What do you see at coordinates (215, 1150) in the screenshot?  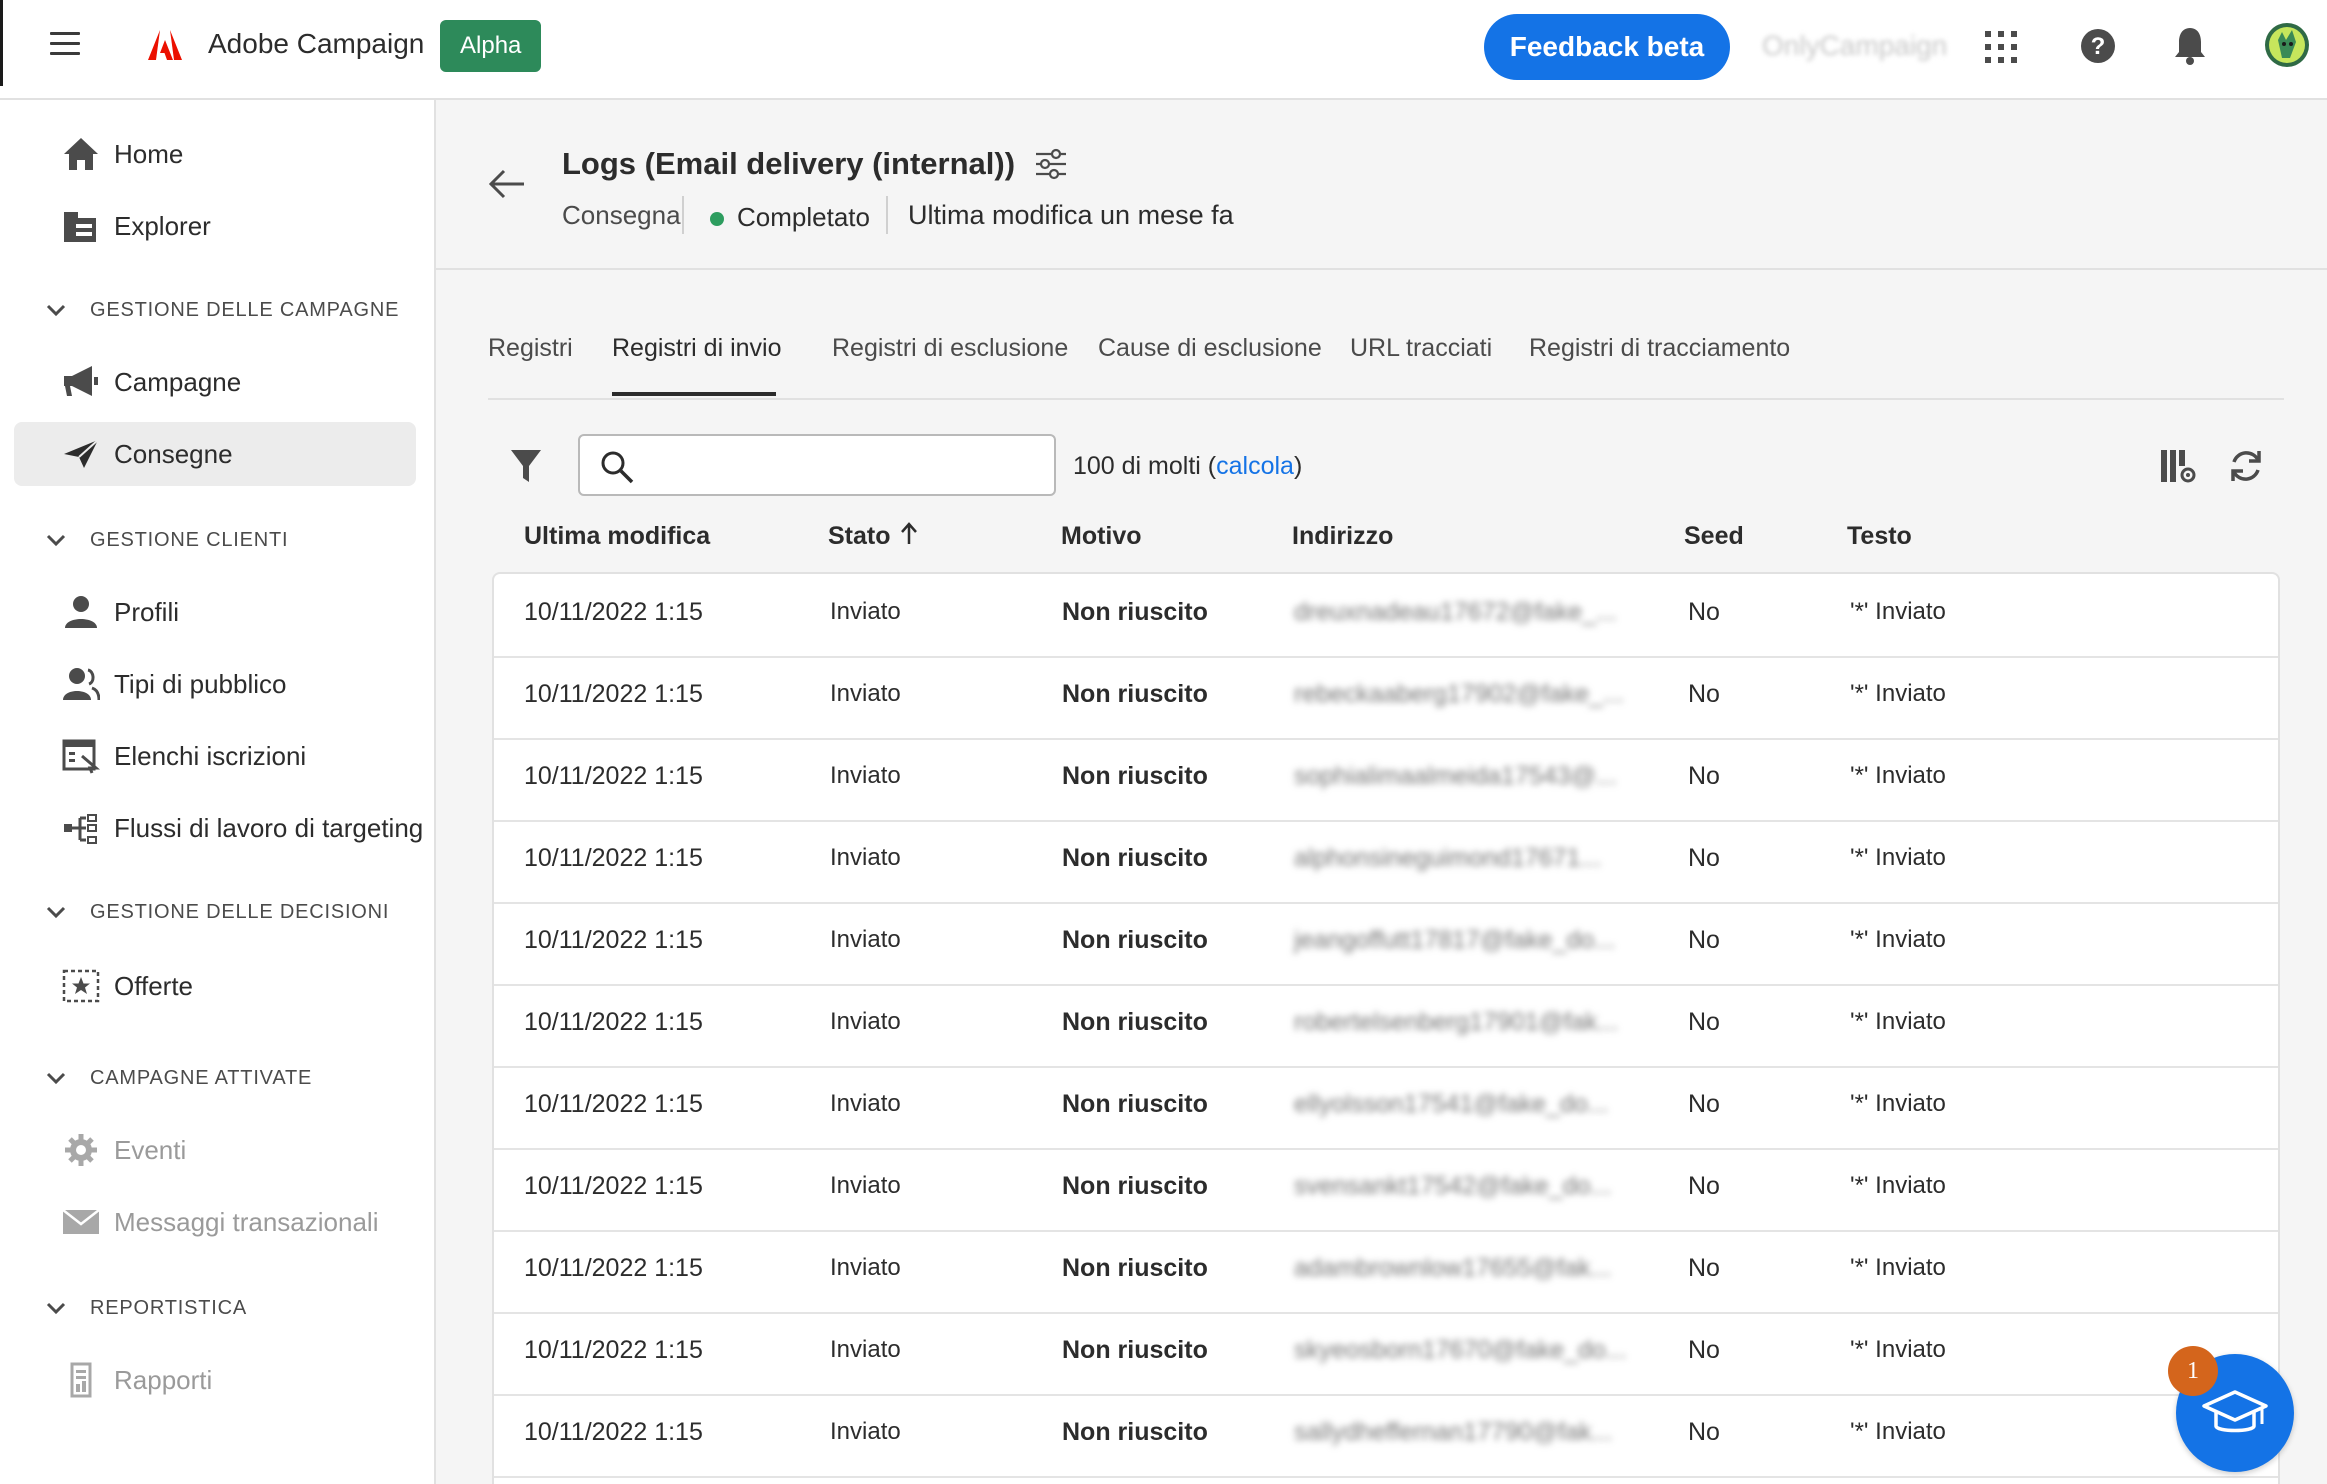 I see `sidebar-item-events: Eventi` at bounding box center [215, 1150].